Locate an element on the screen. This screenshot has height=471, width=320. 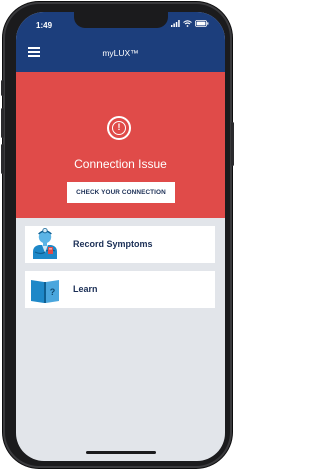
signal-icon is located at coordinates (175, 23).